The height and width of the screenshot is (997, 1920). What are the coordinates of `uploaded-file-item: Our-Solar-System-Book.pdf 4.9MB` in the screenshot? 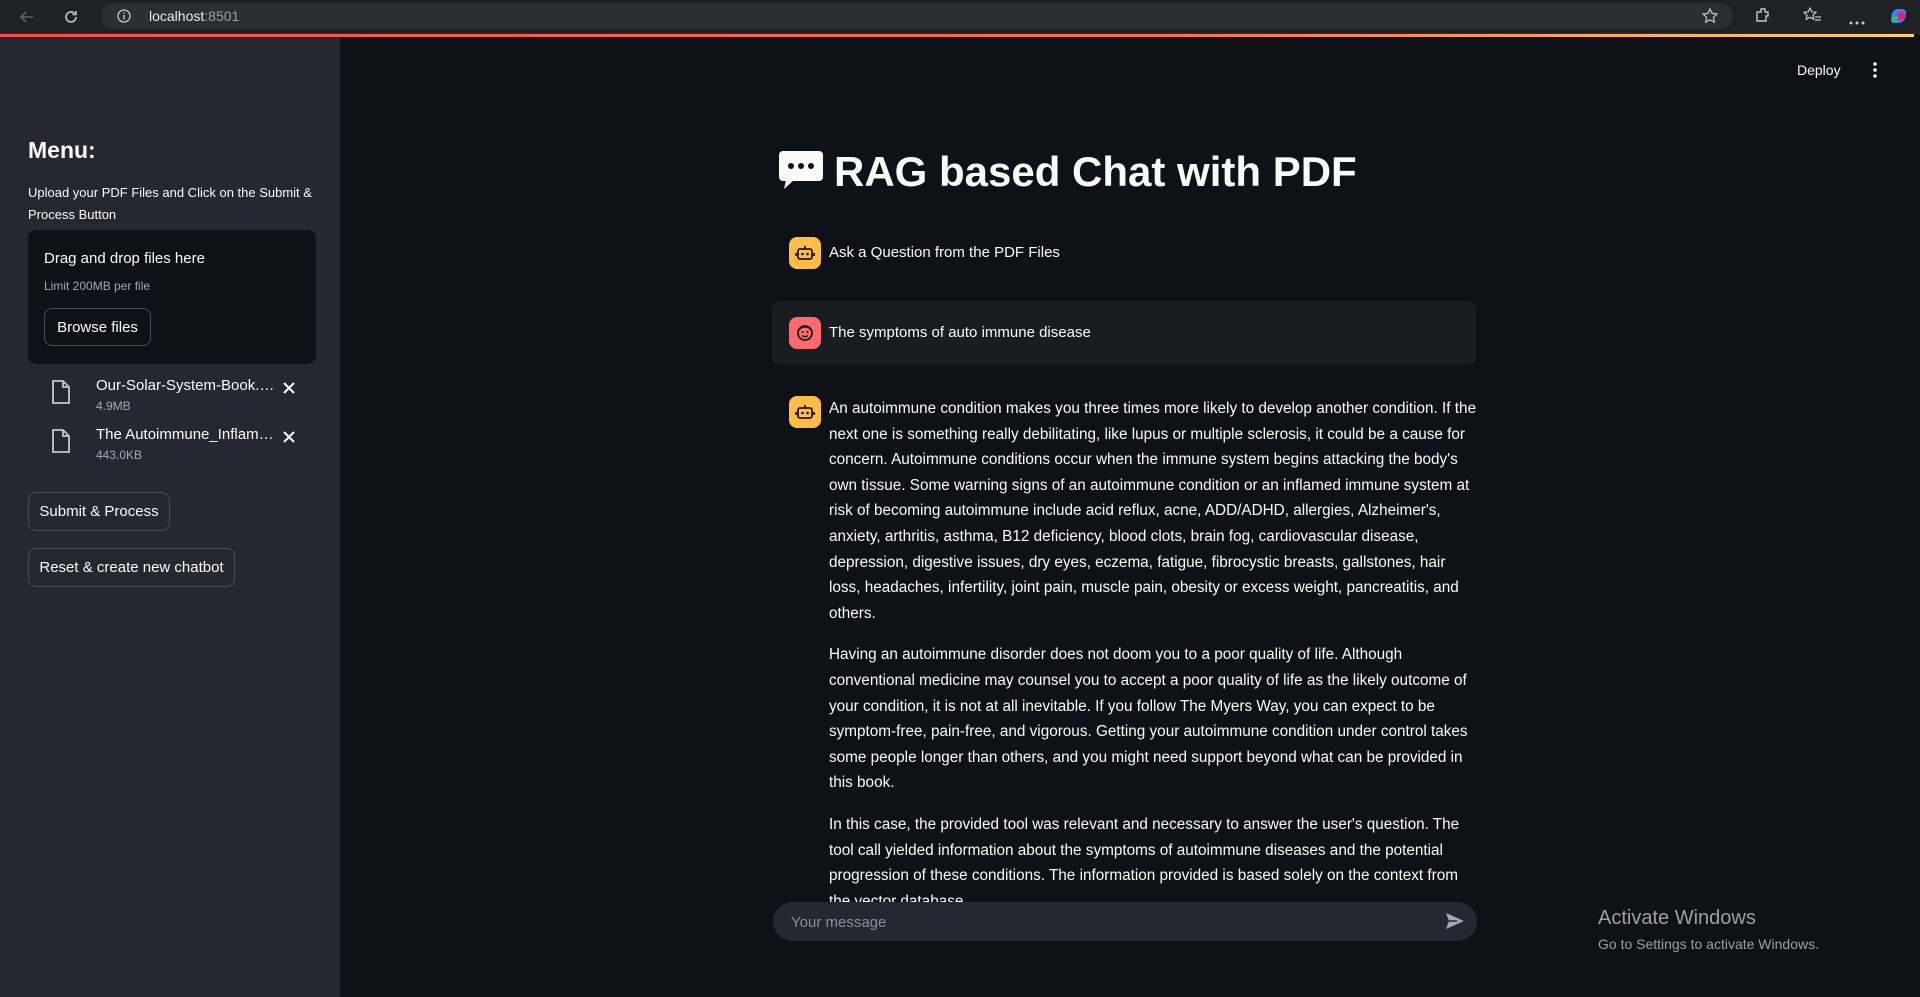 It's located at (172, 395).